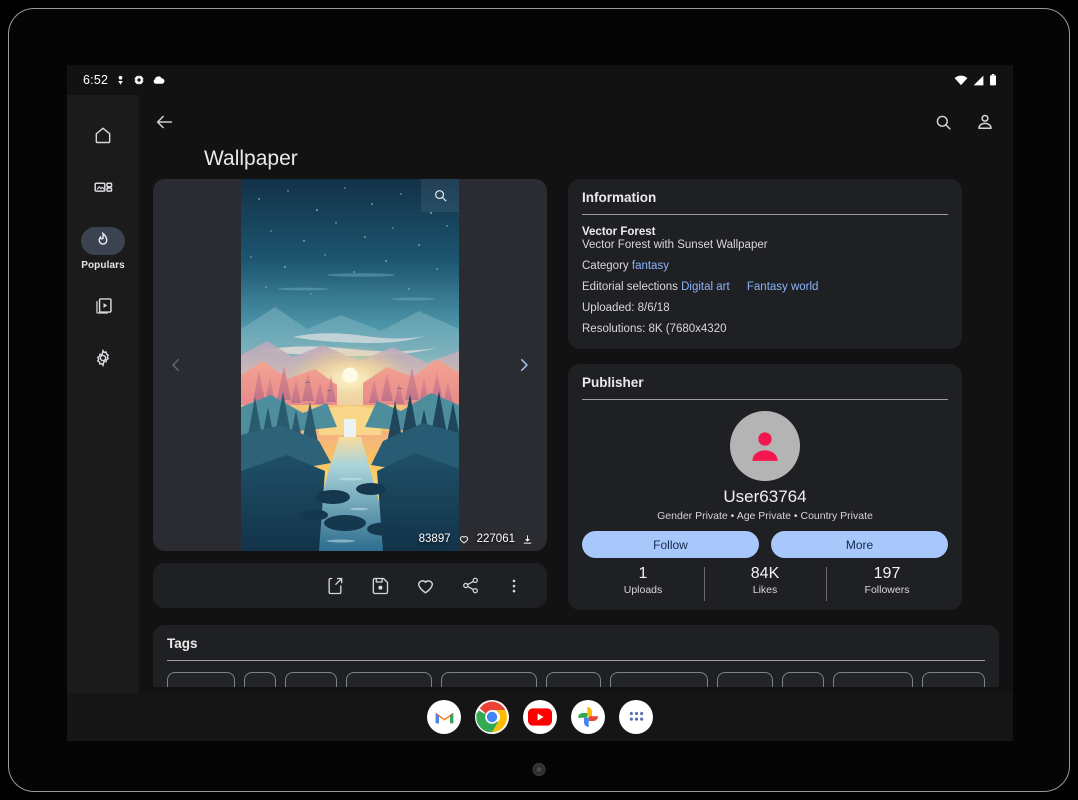 This screenshot has width=1078, height=800. What do you see at coordinates (159, 80) in the screenshot?
I see `cloud-status-icon` at bounding box center [159, 80].